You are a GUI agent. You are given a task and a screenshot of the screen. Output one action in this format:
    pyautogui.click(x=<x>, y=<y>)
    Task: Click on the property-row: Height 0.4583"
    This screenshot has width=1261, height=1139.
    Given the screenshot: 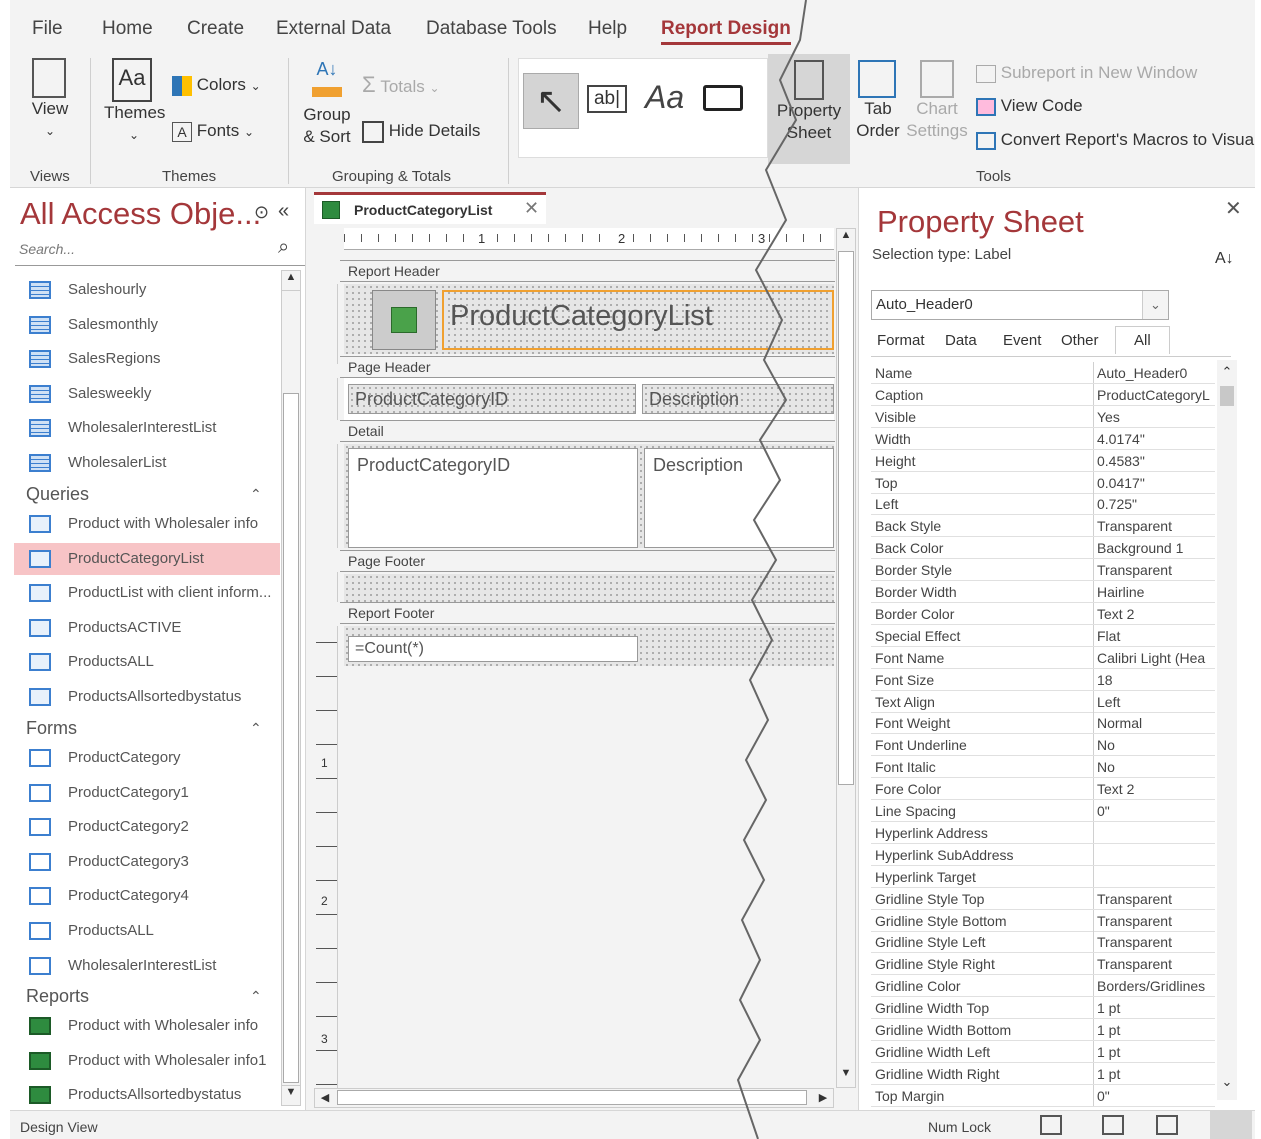 What is the action you would take?
    pyautogui.click(x=1043, y=460)
    